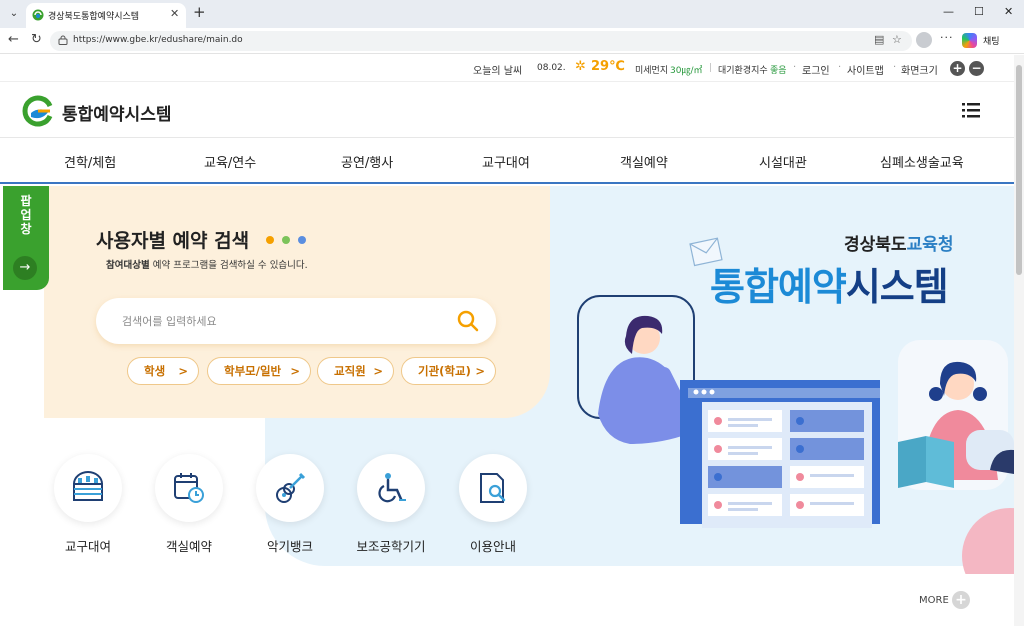 This screenshot has width=1024, height=626. What do you see at coordinates (865, 69) in the screenshot?
I see `sitemap-link: 사이트맵` at bounding box center [865, 69].